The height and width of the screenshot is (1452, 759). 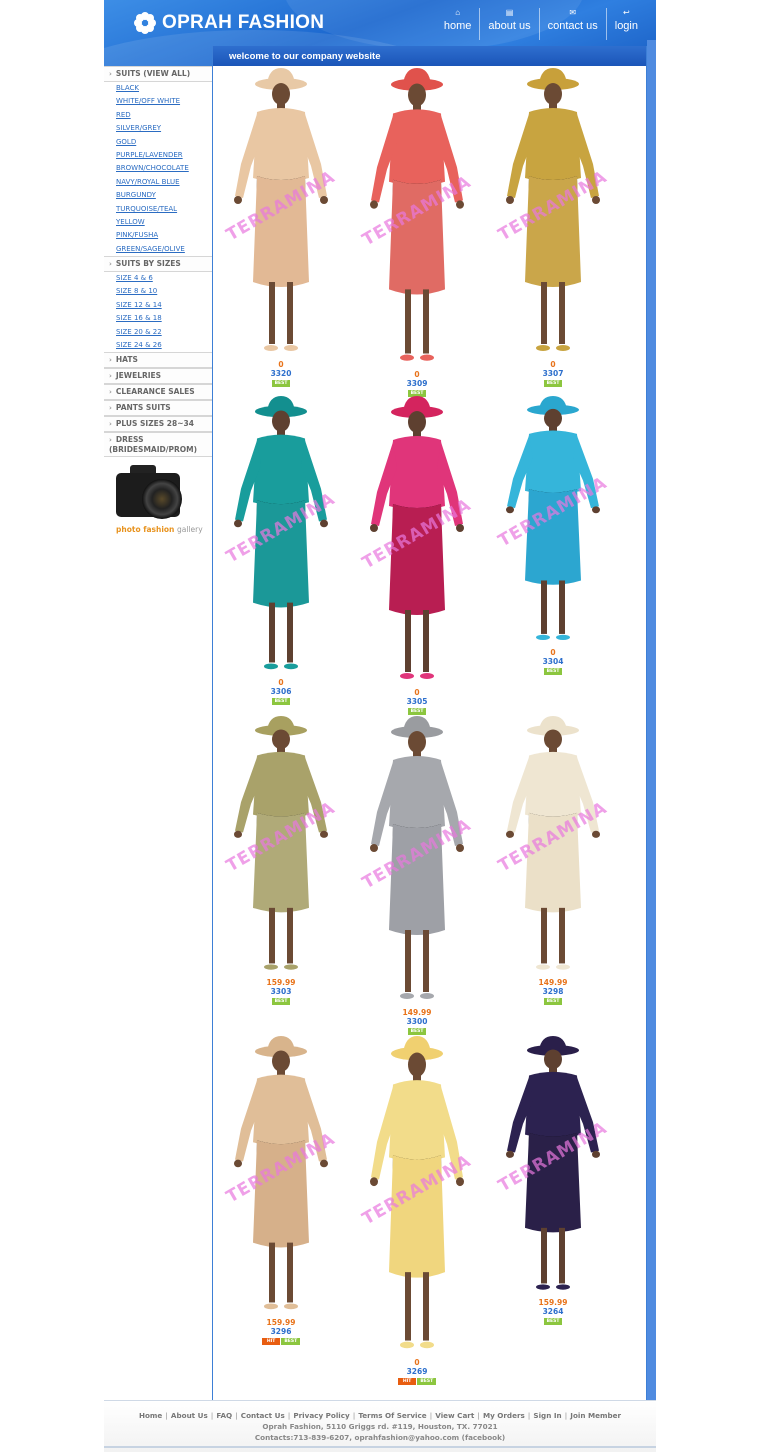 I want to click on sidebar-category: › SUITS (VIEW ALL), so click(x=158, y=74).